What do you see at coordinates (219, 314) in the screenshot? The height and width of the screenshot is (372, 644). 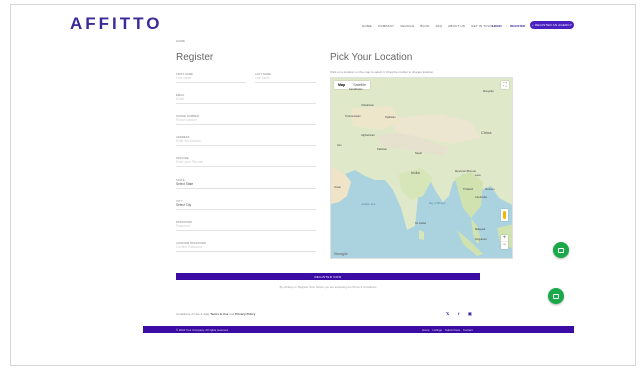 I see `terms-link: Terms & Use` at bounding box center [219, 314].